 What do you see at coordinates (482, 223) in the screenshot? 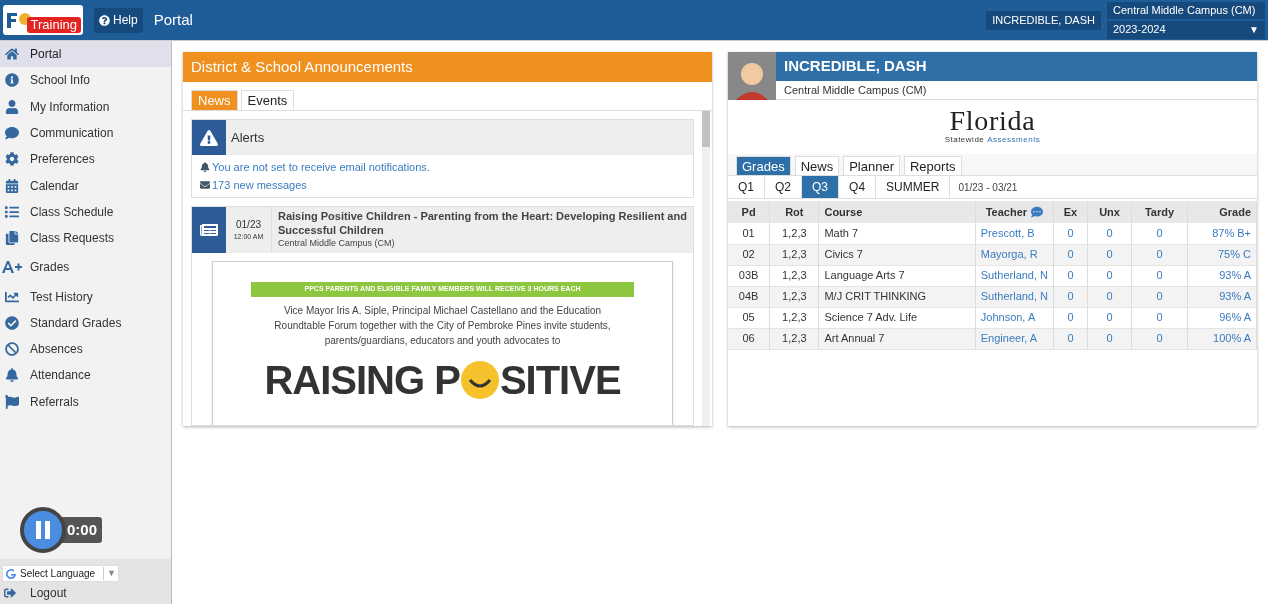
I see `news-title: Raising Positive Children - Parenting from the Heart: Developing Resilient and Successful Children` at bounding box center [482, 223].